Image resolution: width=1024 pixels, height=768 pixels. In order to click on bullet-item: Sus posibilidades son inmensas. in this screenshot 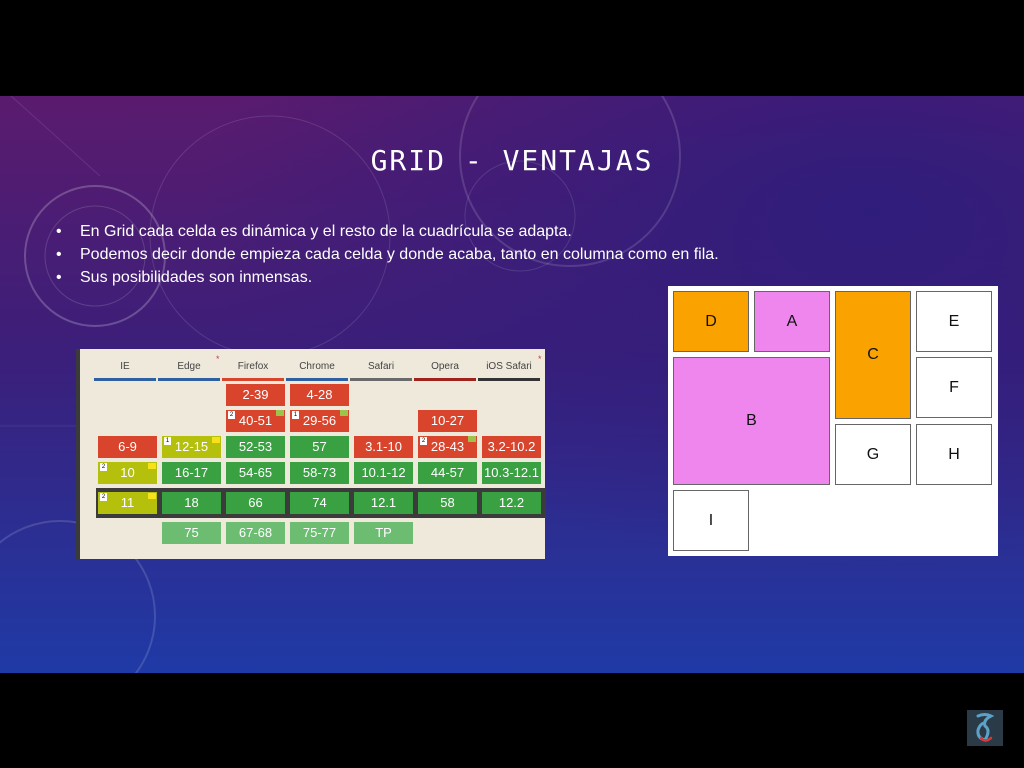, I will do `click(387, 277)`.